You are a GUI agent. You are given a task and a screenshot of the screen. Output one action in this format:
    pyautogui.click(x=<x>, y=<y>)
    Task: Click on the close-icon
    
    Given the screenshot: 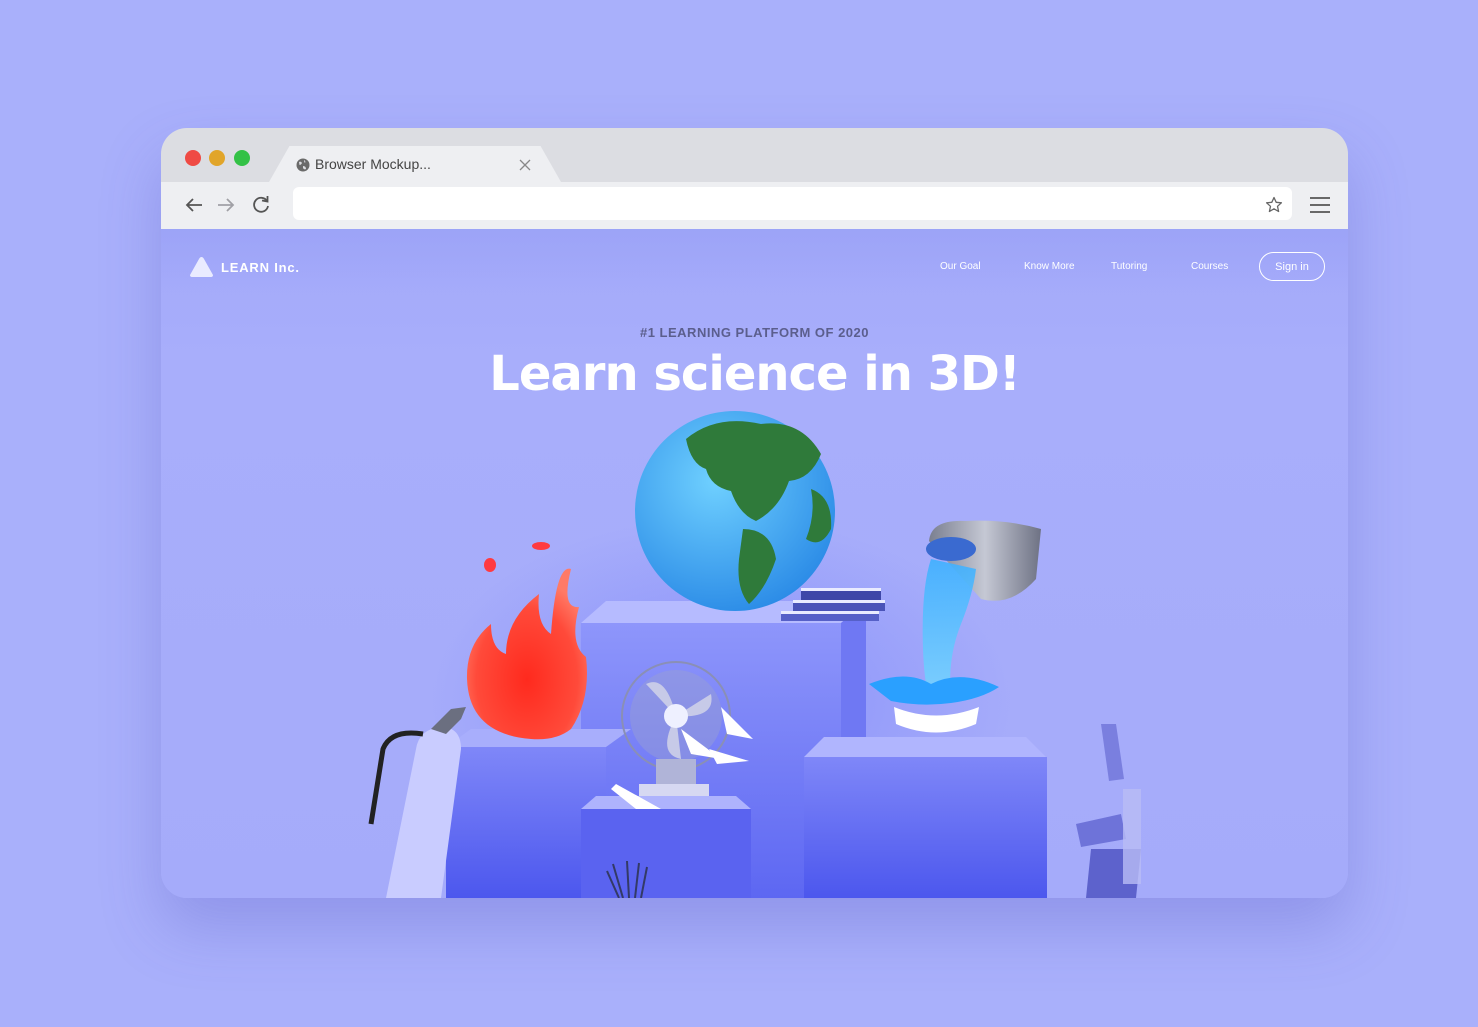 What is the action you would take?
    pyautogui.click(x=525, y=165)
    